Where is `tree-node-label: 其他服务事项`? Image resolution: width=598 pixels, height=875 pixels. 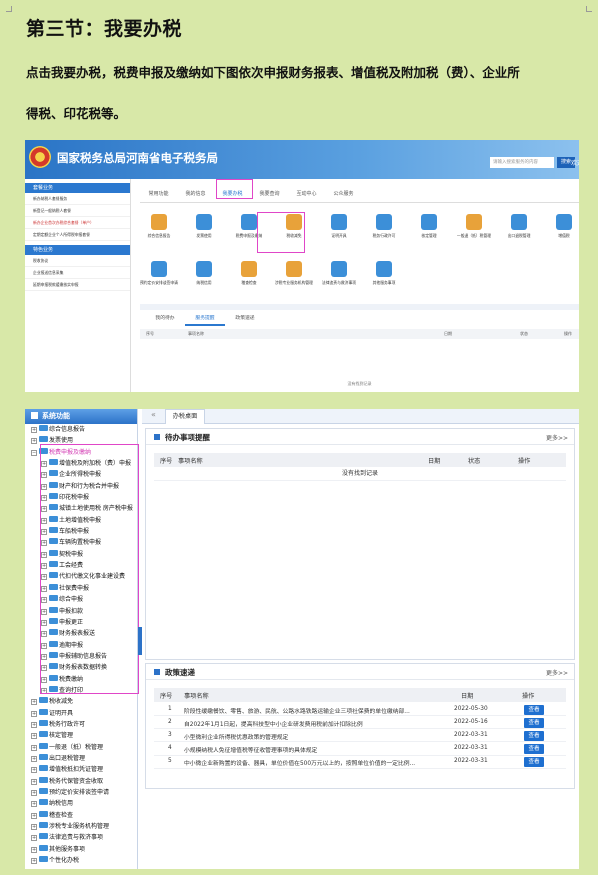
tree-node-label: 其他服务事项 is located at coordinates (67, 849).